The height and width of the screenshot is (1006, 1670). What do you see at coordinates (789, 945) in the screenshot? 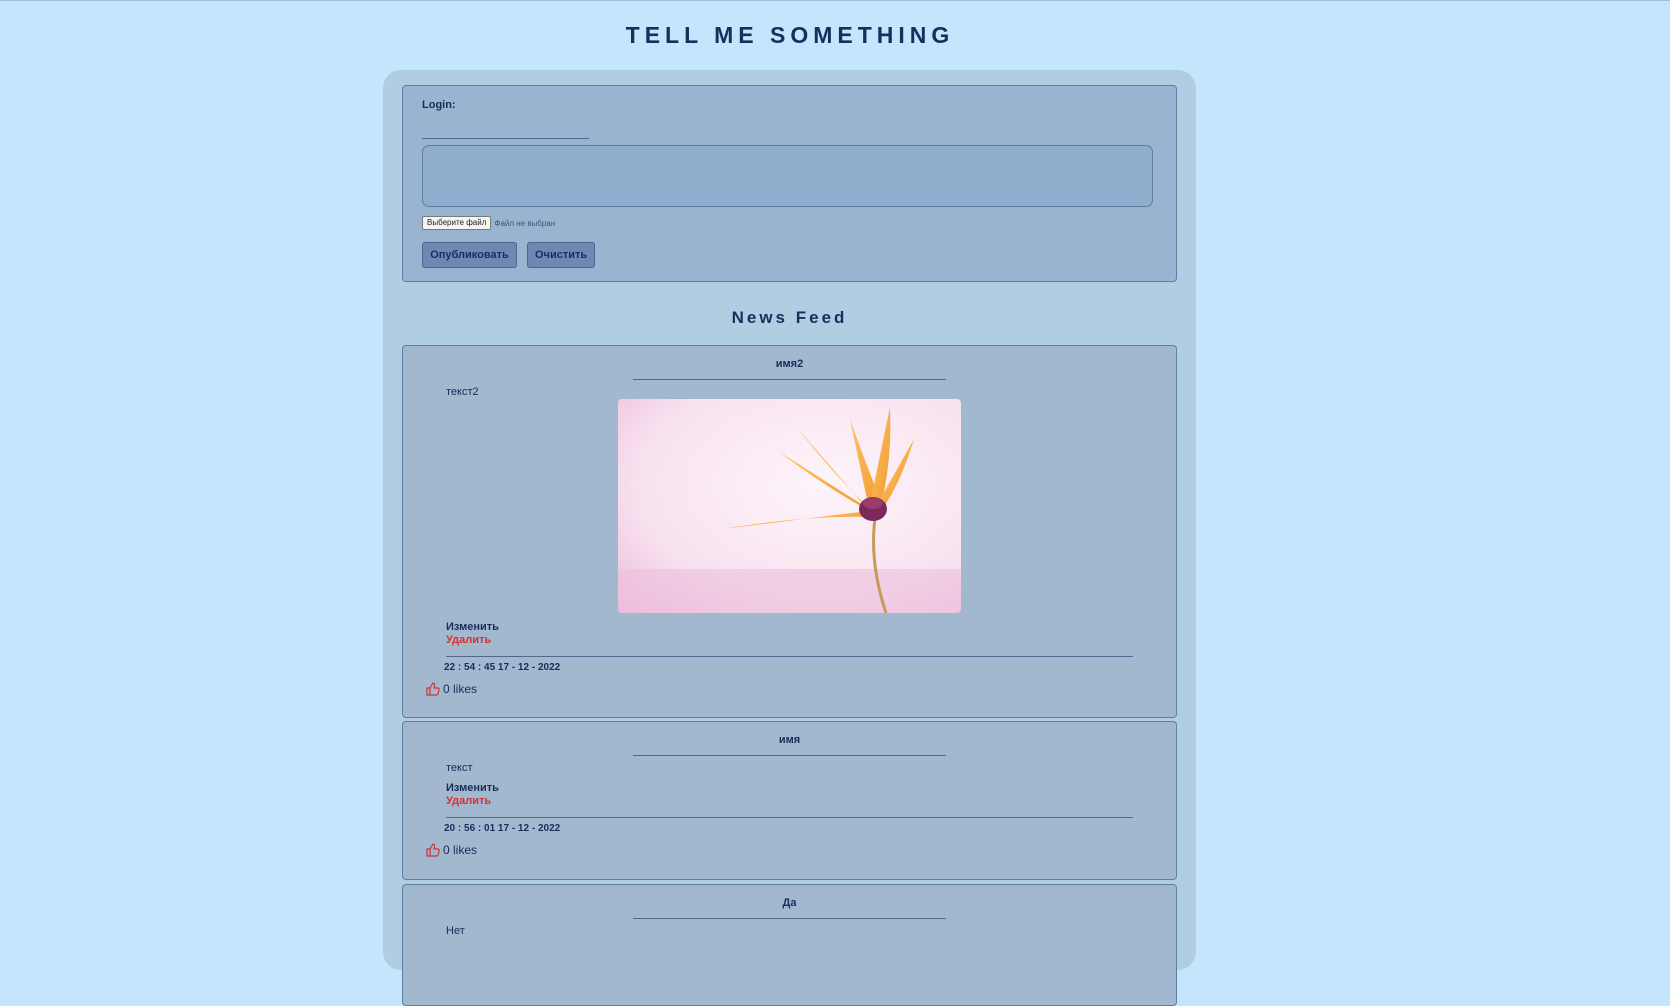
I see `post-card: Да Нет` at bounding box center [789, 945].